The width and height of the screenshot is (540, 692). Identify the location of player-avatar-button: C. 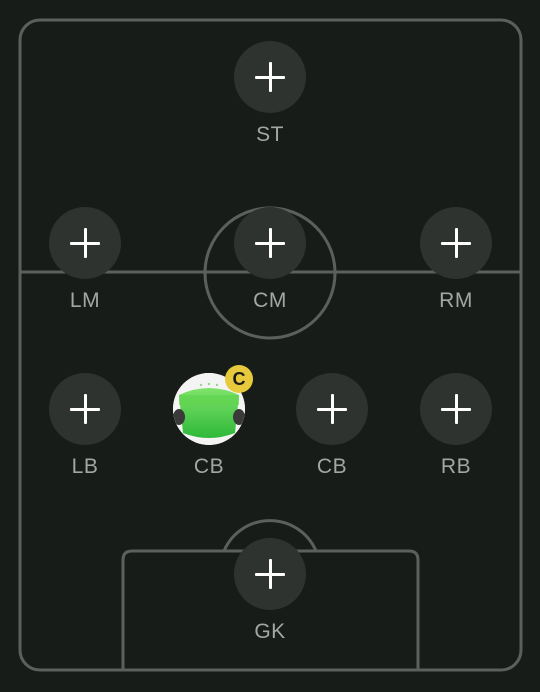
(213, 405).